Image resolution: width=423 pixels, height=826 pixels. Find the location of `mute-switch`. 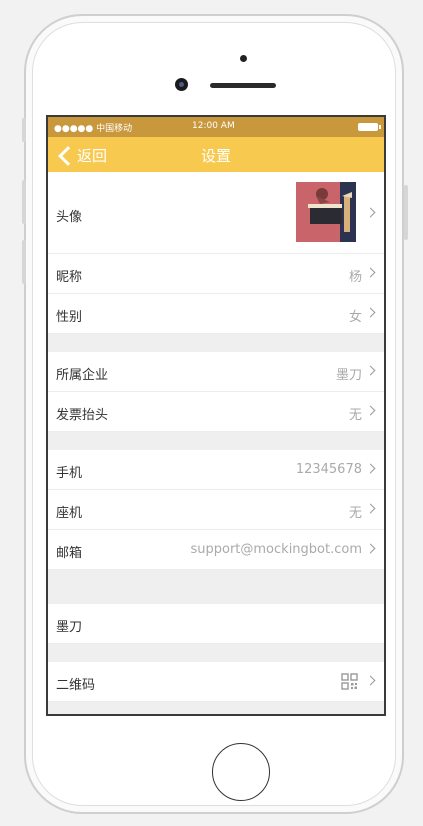

mute-switch is located at coordinates (24, 130).